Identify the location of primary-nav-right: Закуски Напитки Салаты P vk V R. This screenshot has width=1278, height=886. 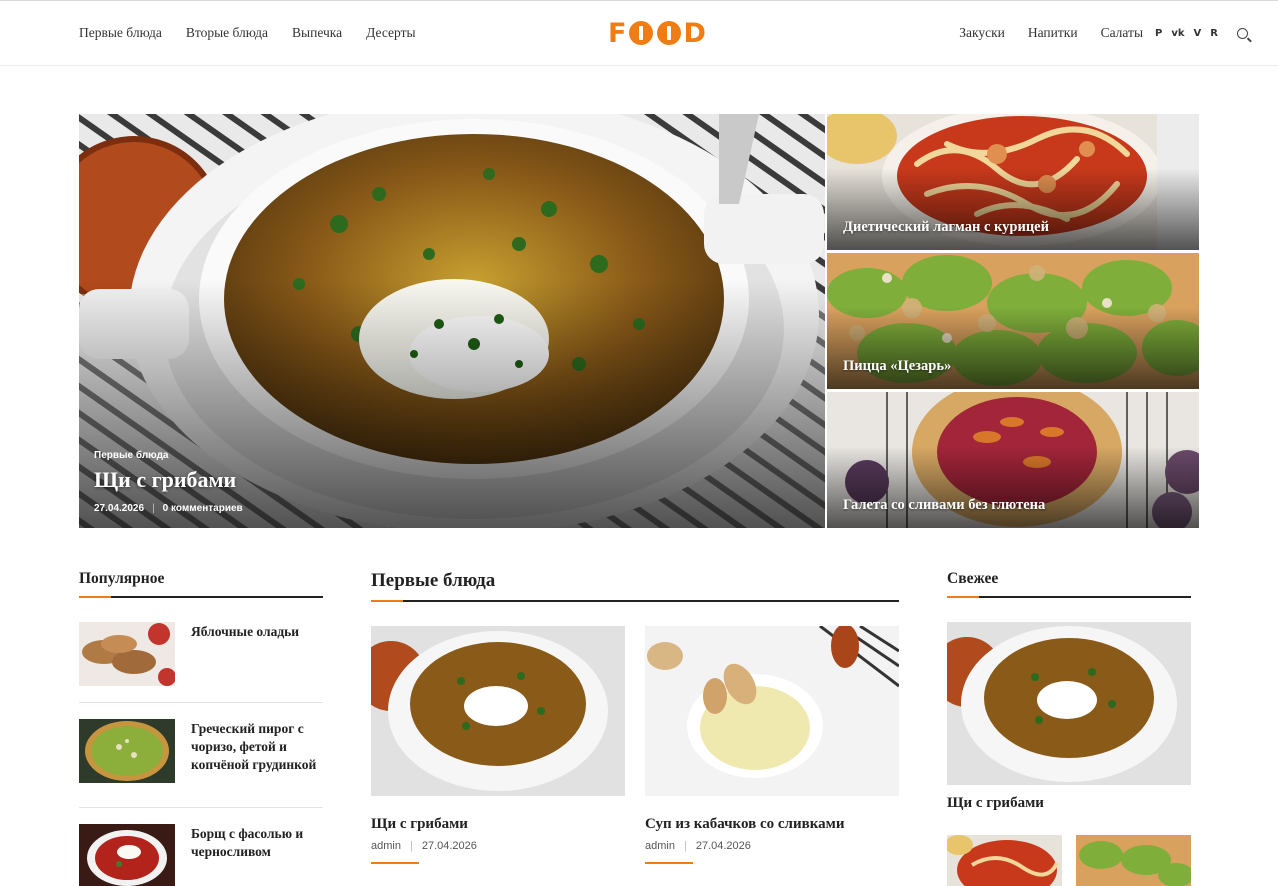
(1103, 33).